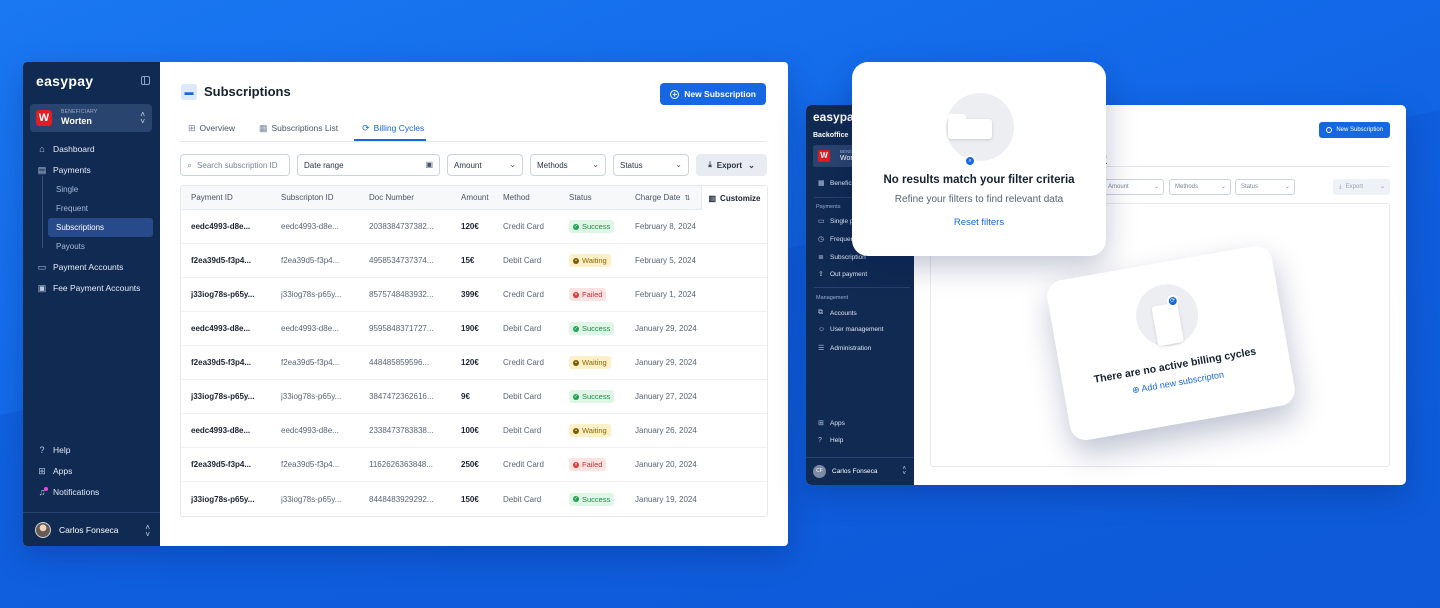  I want to click on beneficiary-selector: W BENEFICIARY Worten ˄ ˅, so click(91, 118).